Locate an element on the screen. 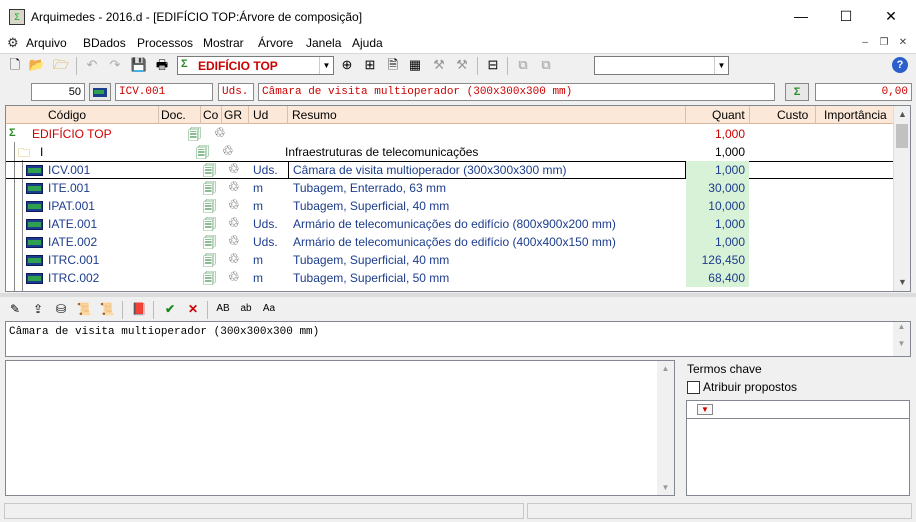  item-icon is located at coordinates (34, 224).